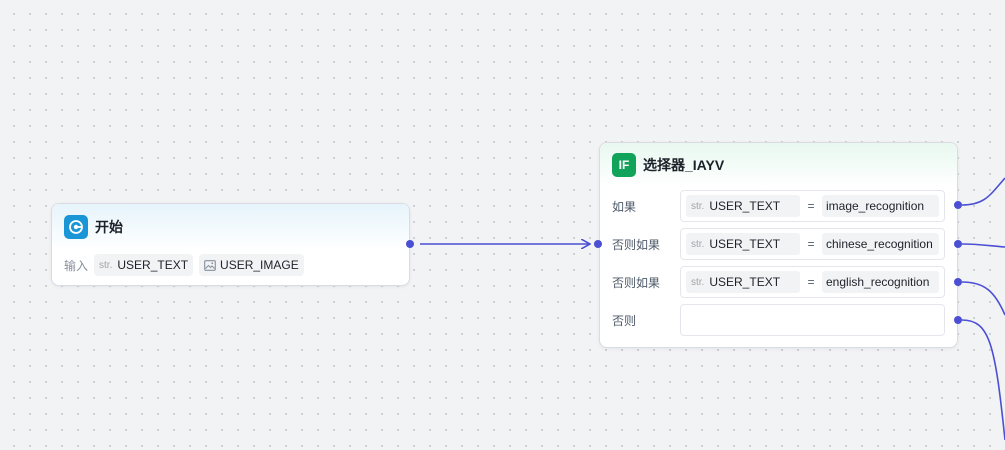 Image resolution: width=1005 pixels, height=450 pixels. I want to click on start-node-header: 开始, so click(230, 227).